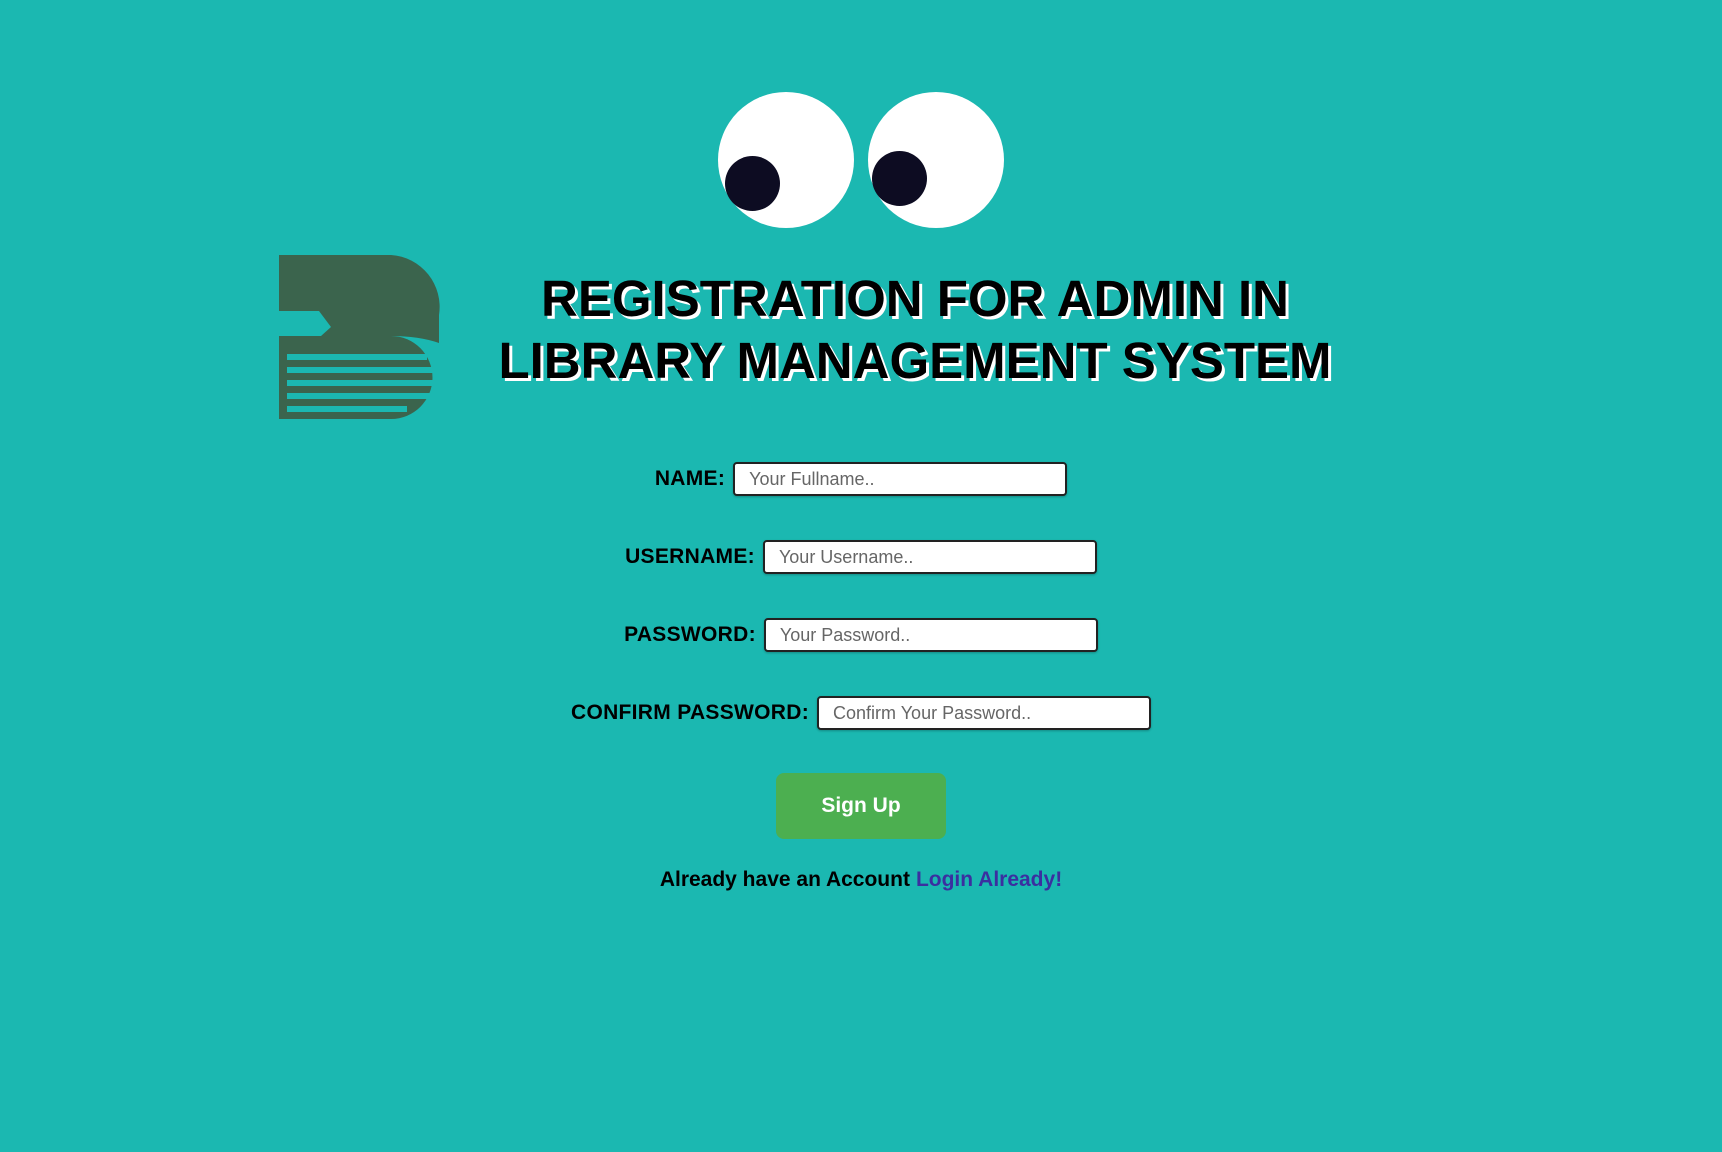 This screenshot has width=1722, height=1152. I want to click on right-pupil, so click(899, 178).